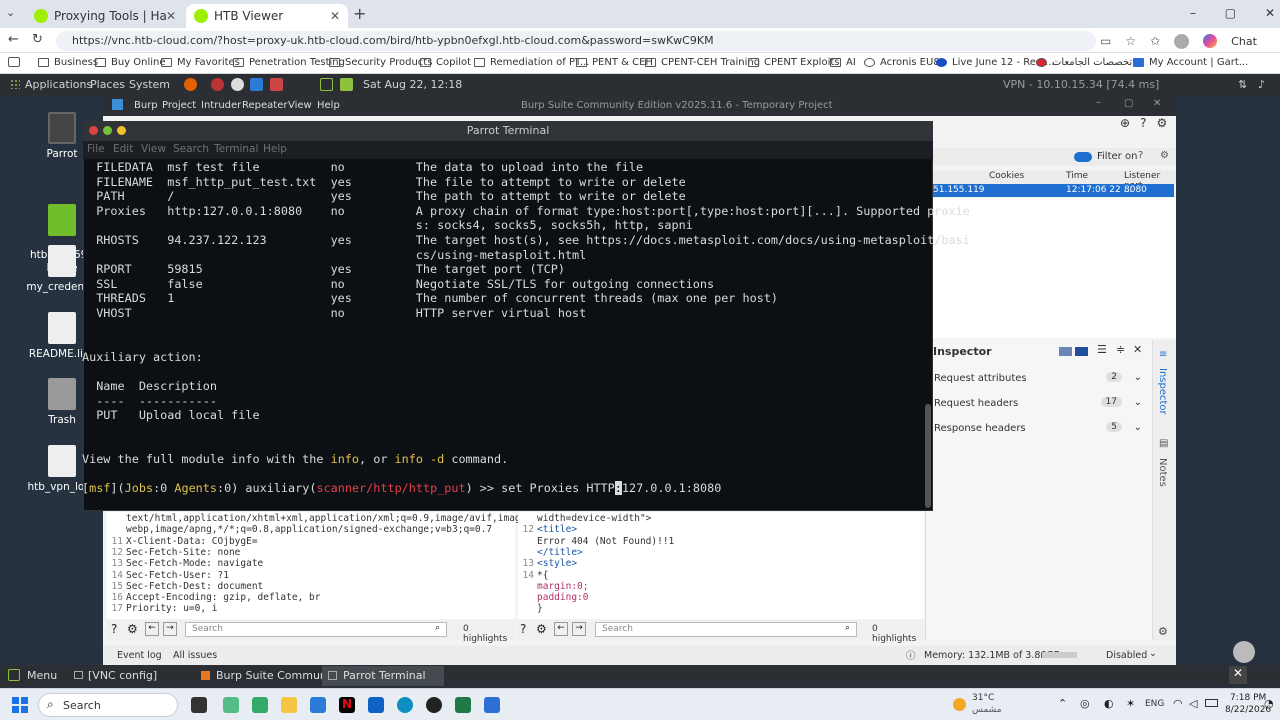 Image resolution: width=1280 pixels, height=720 pixels. What do you see at coordinates (1085, 703) in the screenshot?
I see `tray-icon: ◎` at bounding box center [1085, 703].